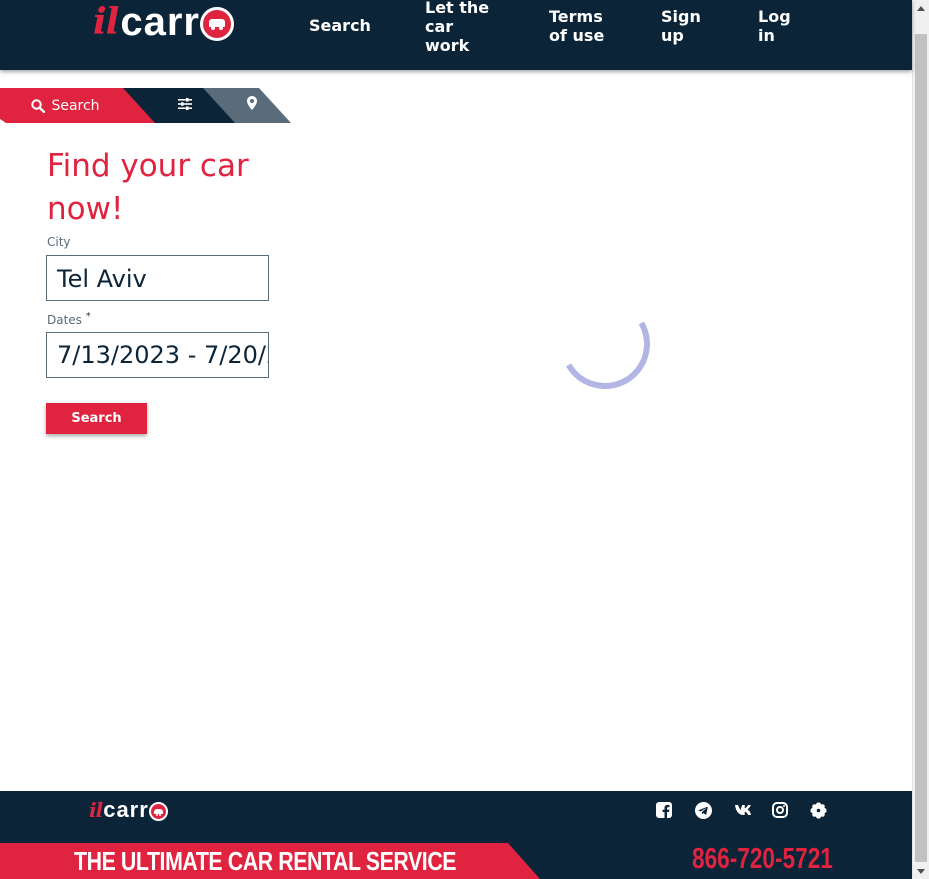 This screenshot has width=929, height=879. I want to click on tab-search-label: Search, so click(75, 105).